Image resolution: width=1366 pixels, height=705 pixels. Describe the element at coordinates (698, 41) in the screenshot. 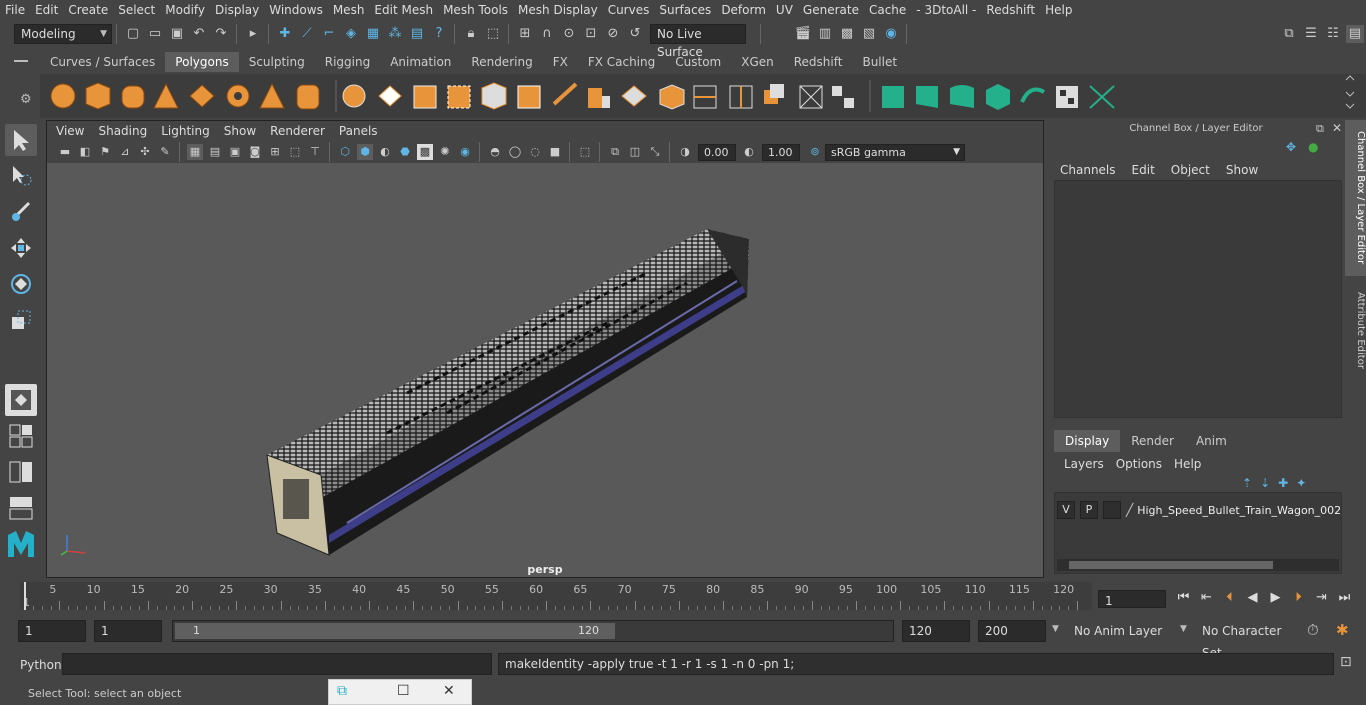

I see `live-surface-field: No Live Surface` at that location.